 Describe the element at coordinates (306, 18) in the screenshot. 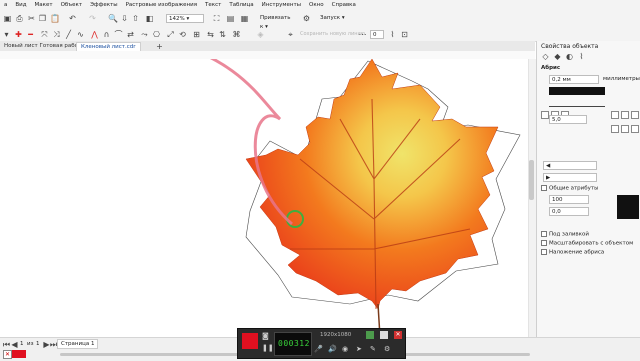

I see `gear-icon: ⚙` at that location.